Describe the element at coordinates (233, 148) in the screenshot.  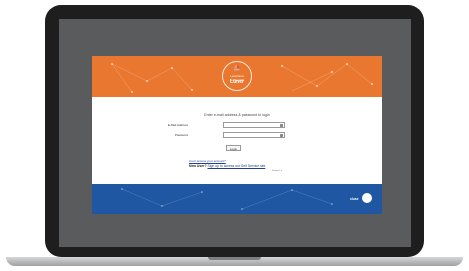
I see `login-button: Login` at that location.